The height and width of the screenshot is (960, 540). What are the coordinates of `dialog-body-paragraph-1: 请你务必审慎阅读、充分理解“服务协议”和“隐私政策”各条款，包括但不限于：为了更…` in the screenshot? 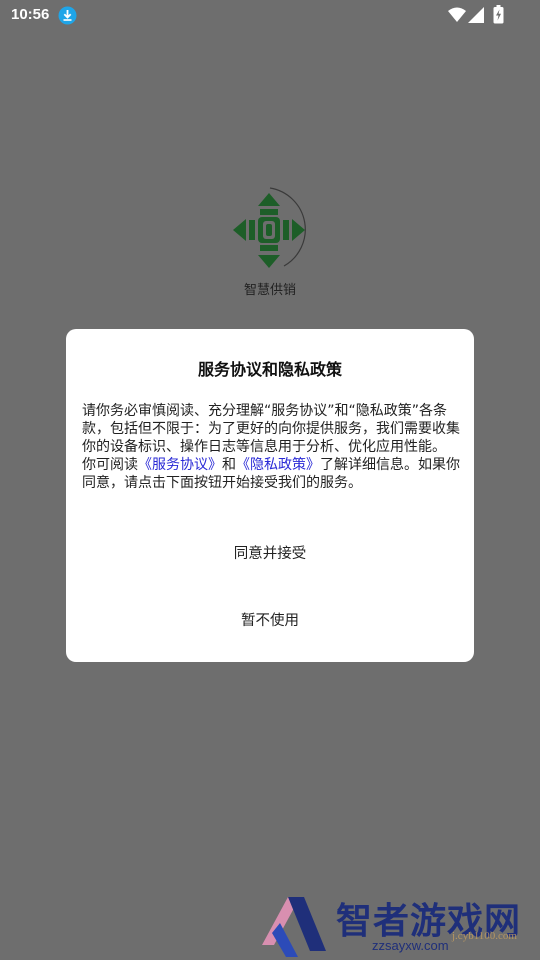 It's located at (271, 429).